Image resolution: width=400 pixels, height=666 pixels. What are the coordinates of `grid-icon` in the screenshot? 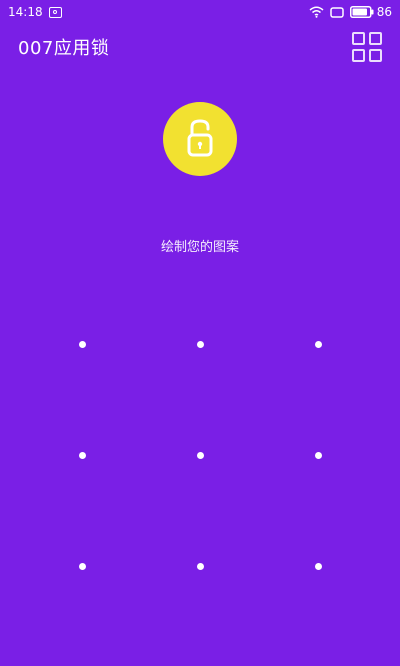 It's located at (367, 47).